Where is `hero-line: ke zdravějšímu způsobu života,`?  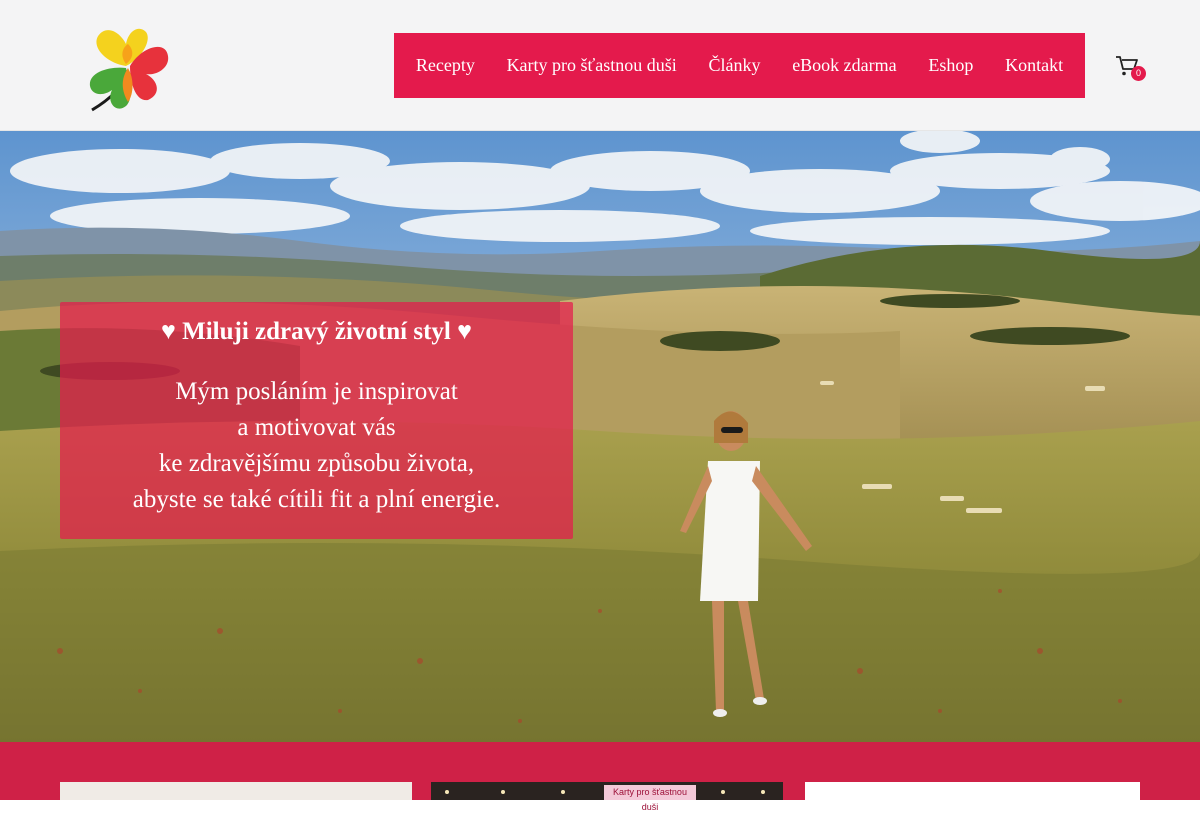 hero-line: ke zdravějšímu způsobu života, is located at coordinates (316, 463).